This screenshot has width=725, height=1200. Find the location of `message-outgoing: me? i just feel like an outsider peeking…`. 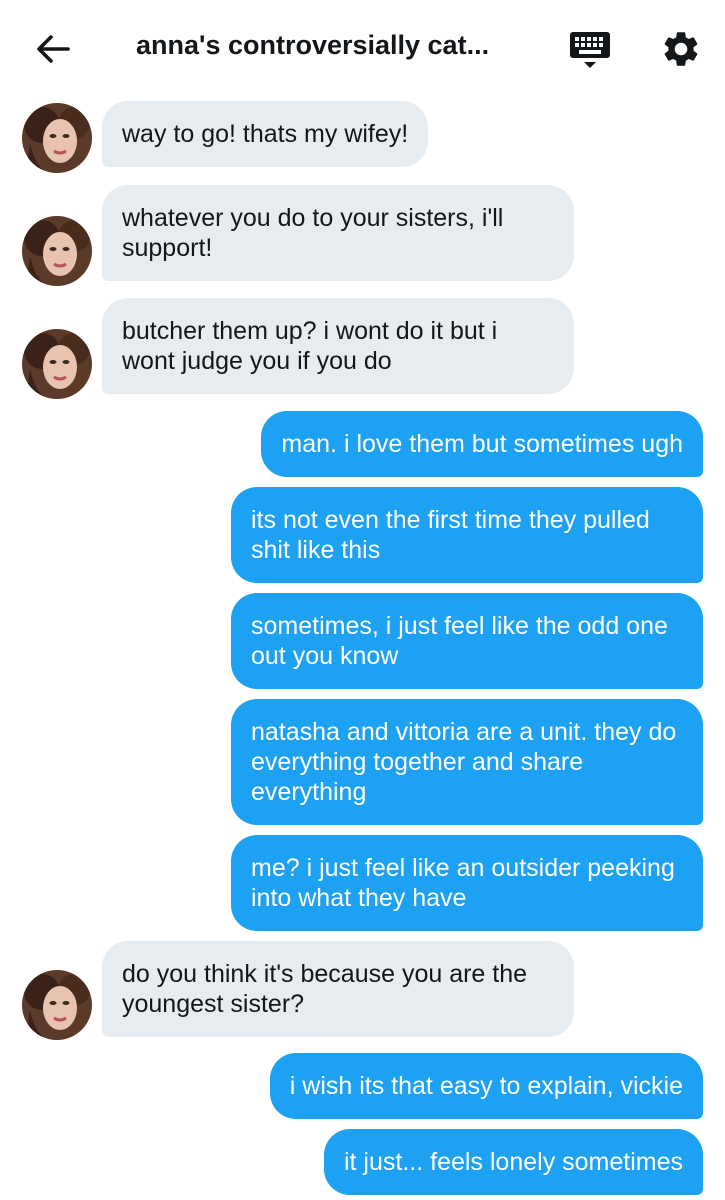

message-outgoing: me? i just feel like an outsider peeking… is located at coordinates (467, 883).